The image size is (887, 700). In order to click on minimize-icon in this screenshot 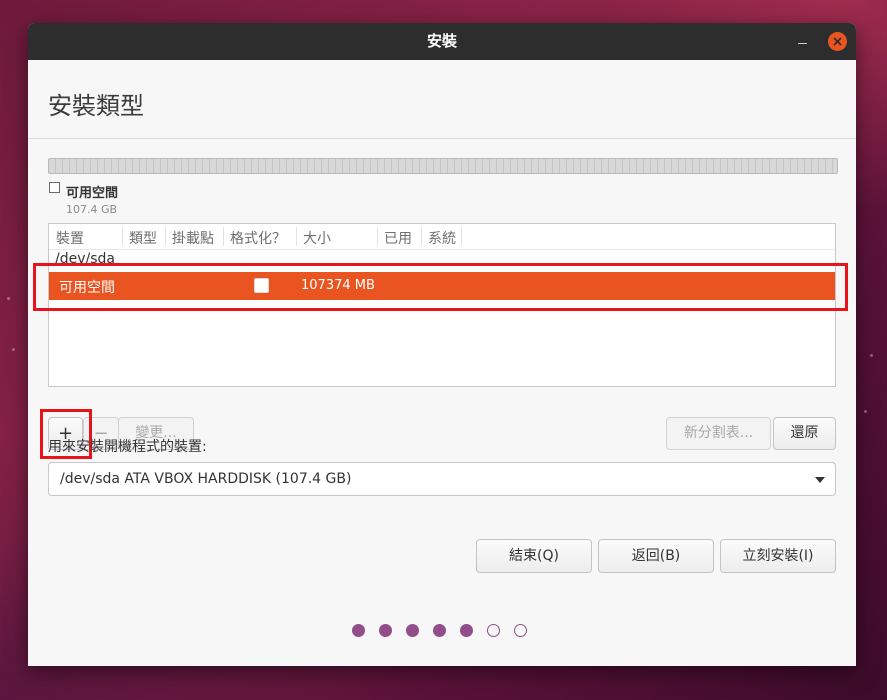, I will do `click(802, 43)`.